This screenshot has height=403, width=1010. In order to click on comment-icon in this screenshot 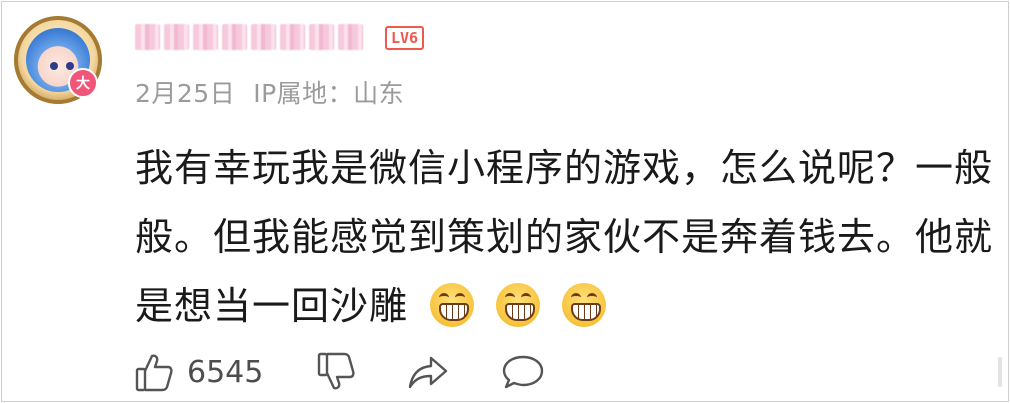, I will do `click(523, 372)`.